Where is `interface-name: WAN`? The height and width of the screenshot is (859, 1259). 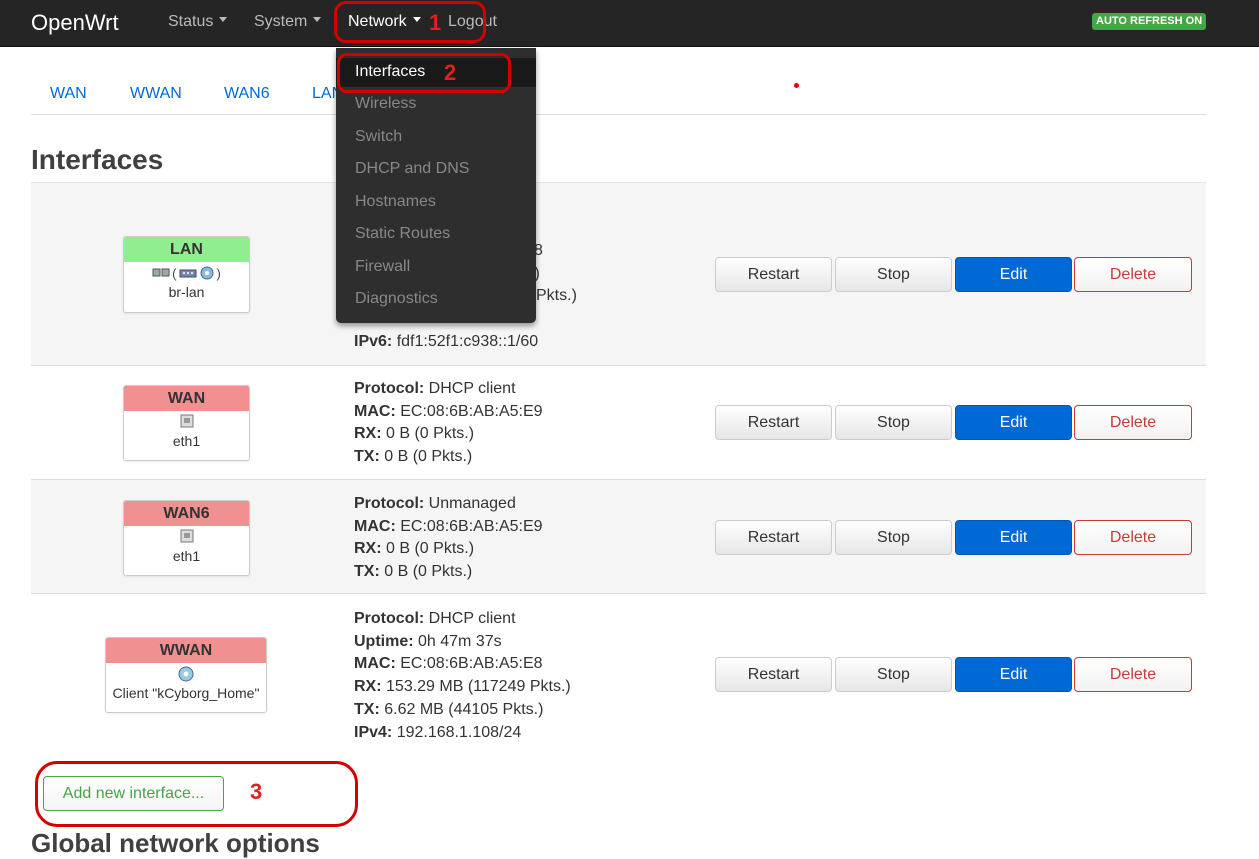
interface-name: WAN is located at coordinates (186, 398).